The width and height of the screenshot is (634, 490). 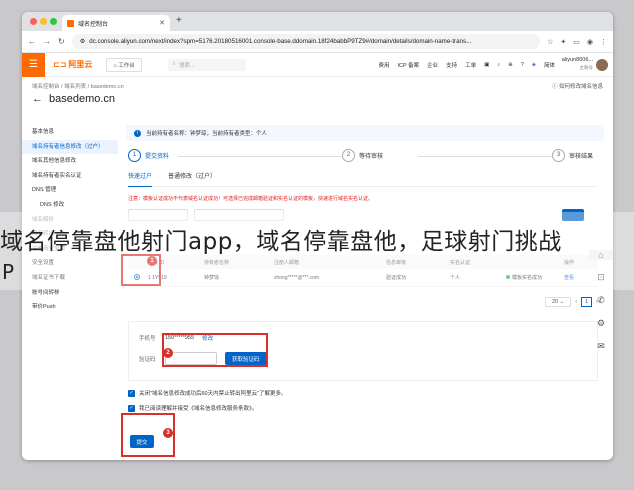 I want to click on phone-label: 手机号, so click(x=147, y=339).